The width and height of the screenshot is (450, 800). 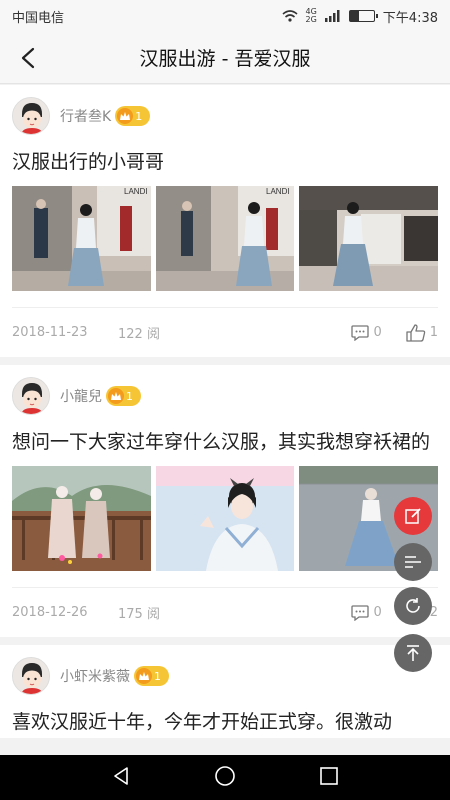 I want to click on page-title: 汉服出游 - 吾爱汉服, so click(x=225, y=59).